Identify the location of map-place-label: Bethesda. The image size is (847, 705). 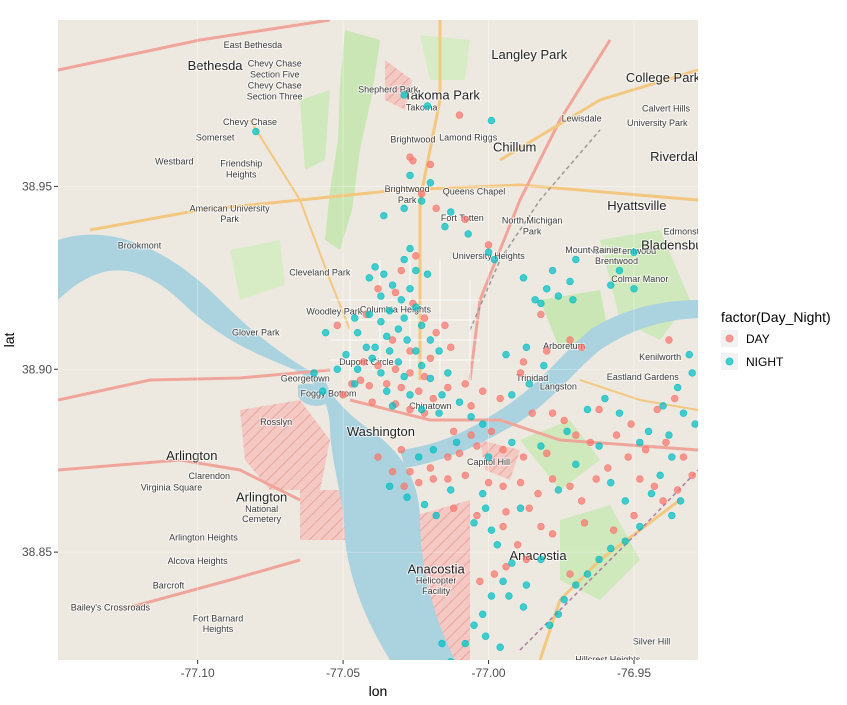
(216, 65).